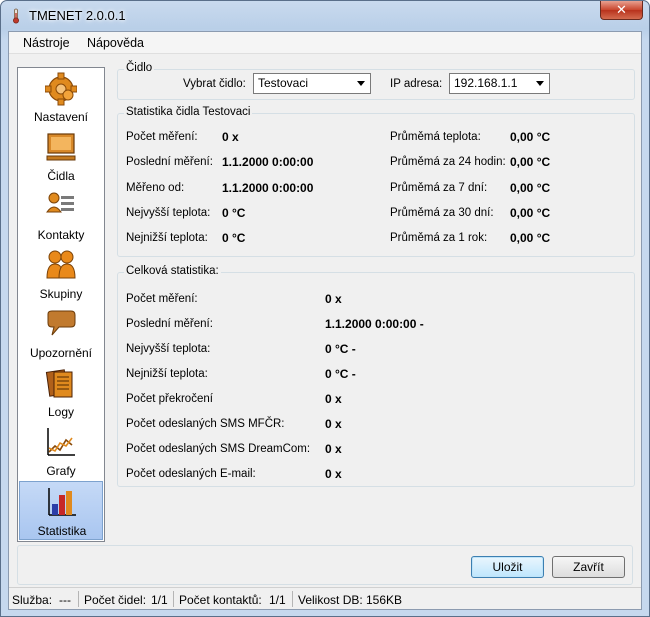  I want to click on total-stat-label: Poslední měření:, so click(169, 324).